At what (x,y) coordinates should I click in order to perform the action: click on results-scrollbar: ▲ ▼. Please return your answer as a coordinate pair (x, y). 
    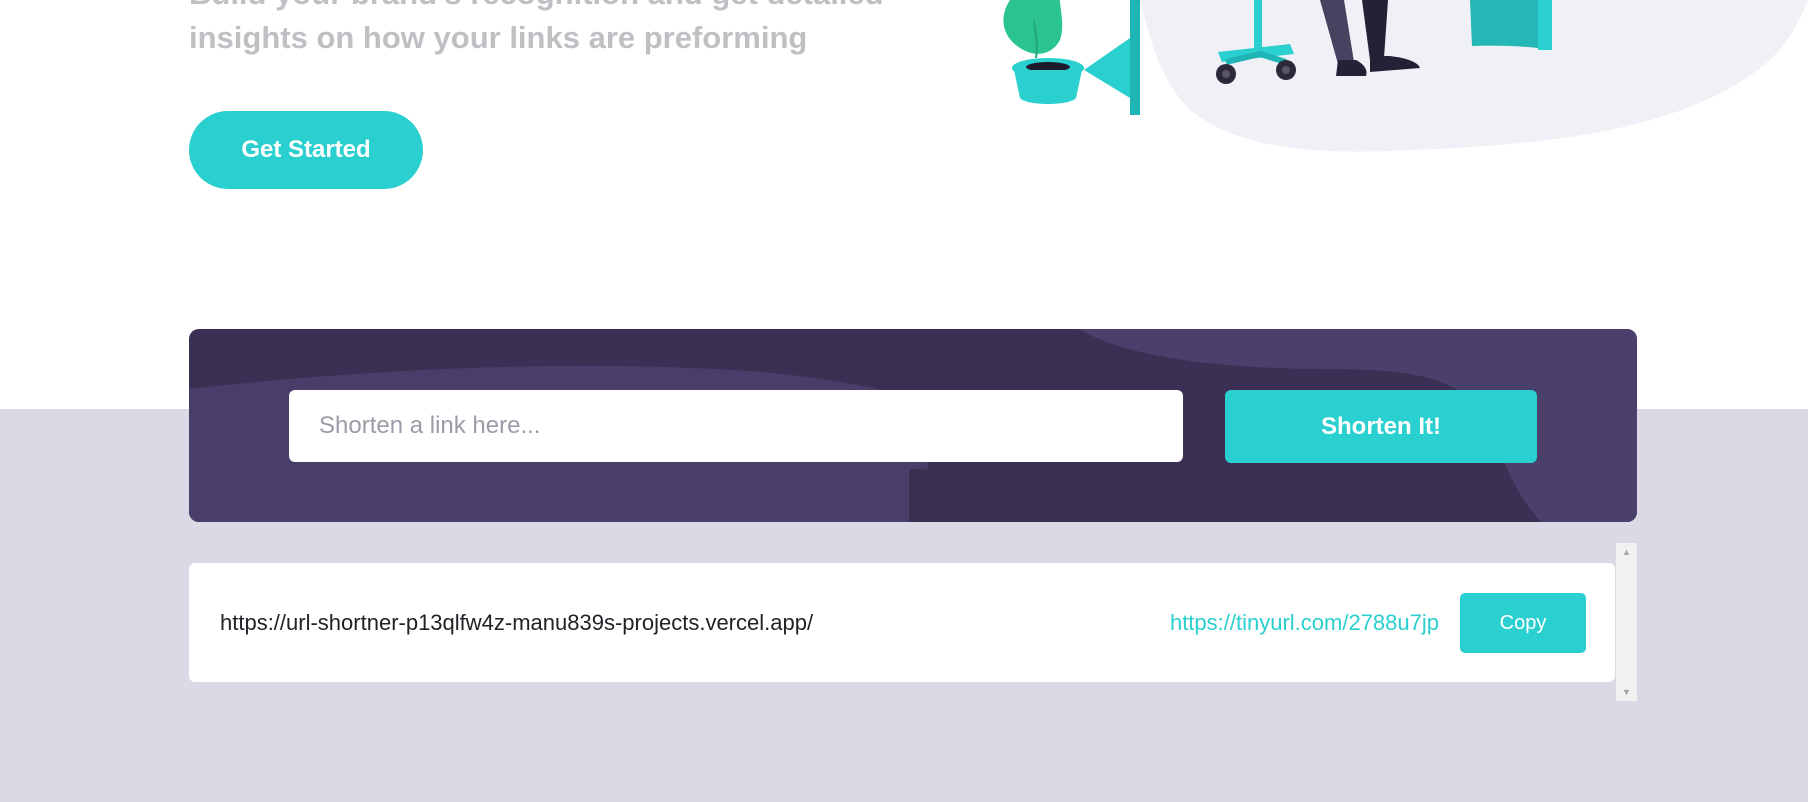
    Looking at the image, I should click on (1626, 622).